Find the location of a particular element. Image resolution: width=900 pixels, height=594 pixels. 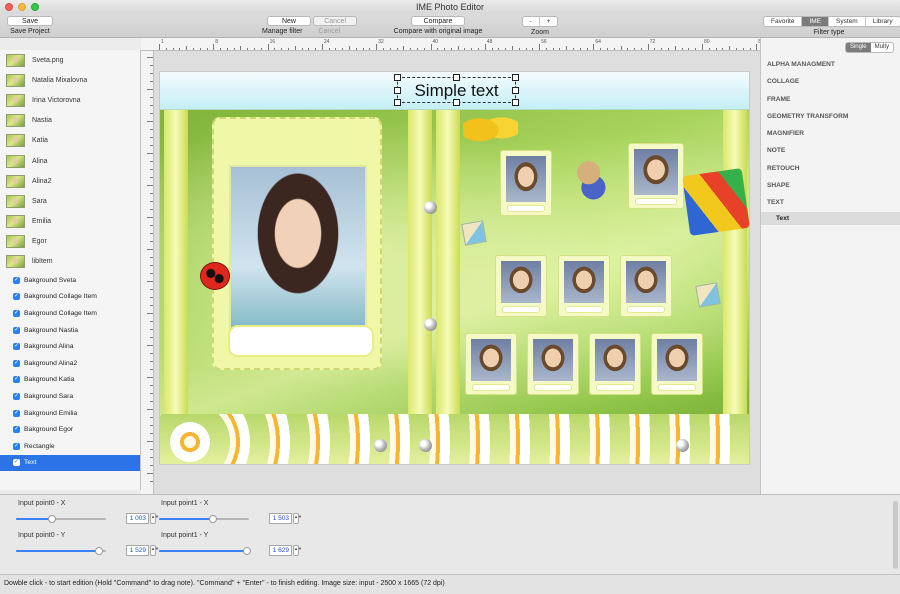

filter-type-system: System is located at coordinates (847, 21).